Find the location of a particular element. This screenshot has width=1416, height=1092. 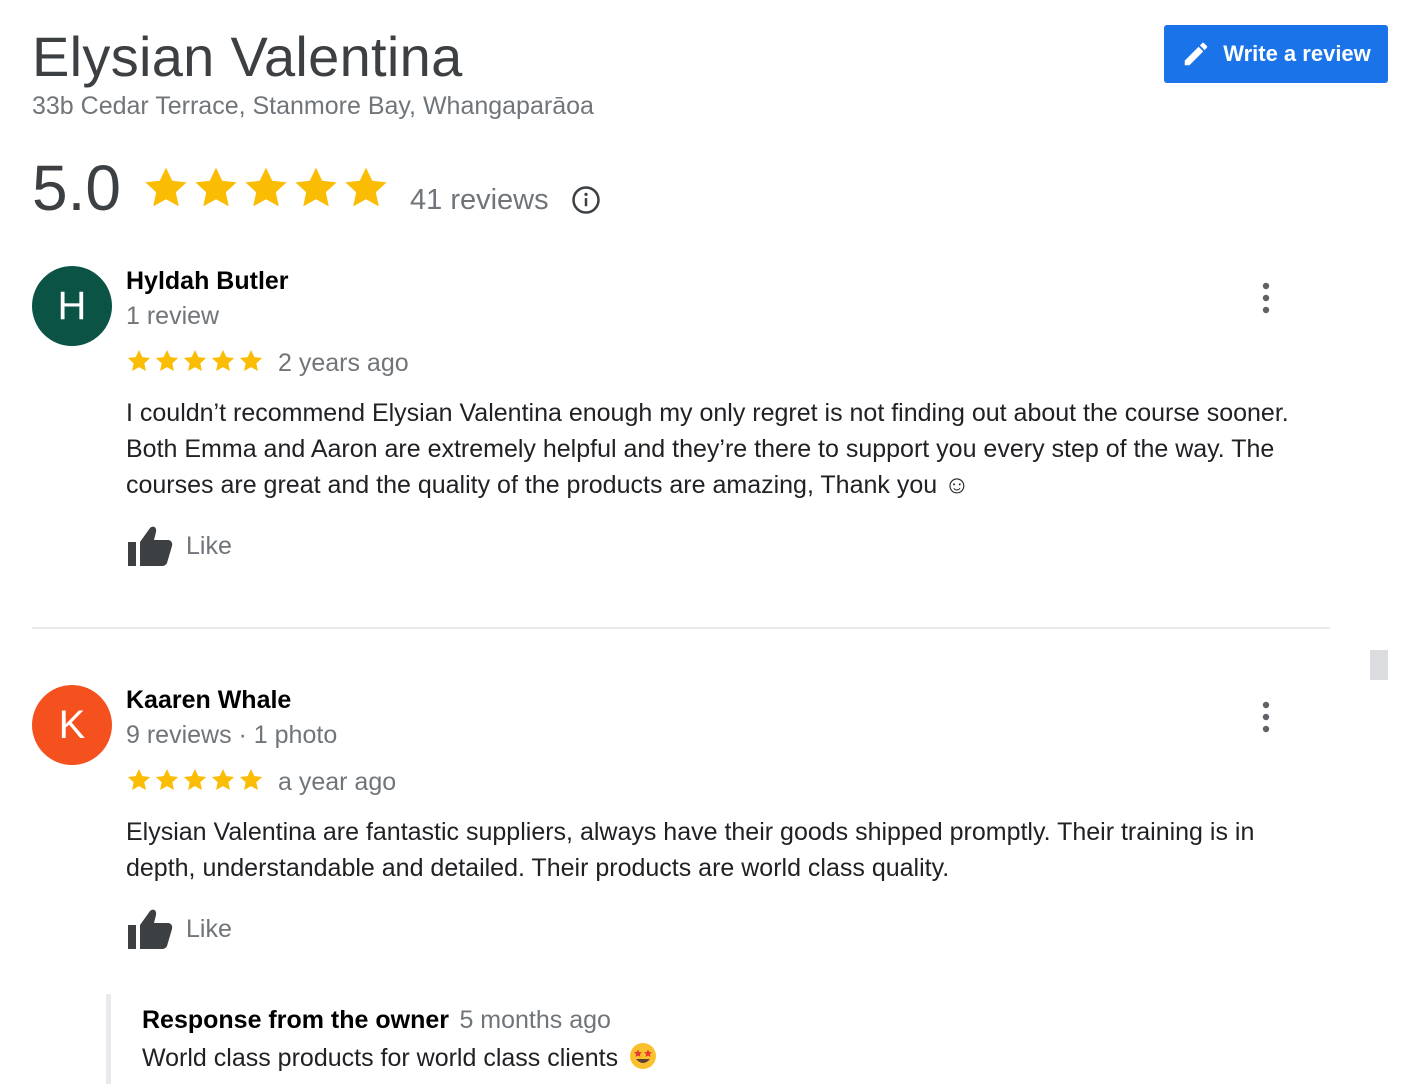

star-struck-emoji-icon is located at coordinates (643, 1059).